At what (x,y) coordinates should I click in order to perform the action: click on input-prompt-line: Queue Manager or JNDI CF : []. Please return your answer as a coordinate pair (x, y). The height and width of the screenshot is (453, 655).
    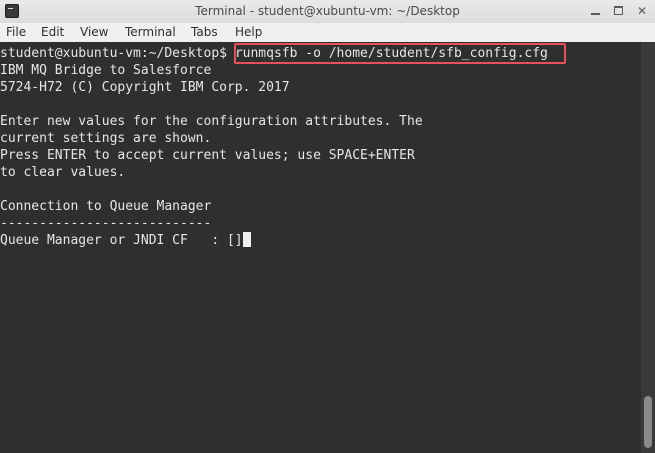
    Looking at the image, I should click on (125, 240).